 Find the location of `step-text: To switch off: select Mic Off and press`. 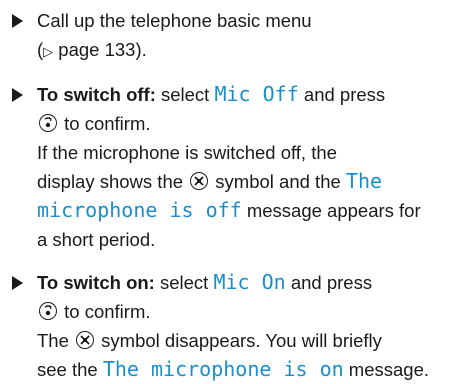

step-text: To switch off: select Mic Off and press is located at coordinates (211, 94).